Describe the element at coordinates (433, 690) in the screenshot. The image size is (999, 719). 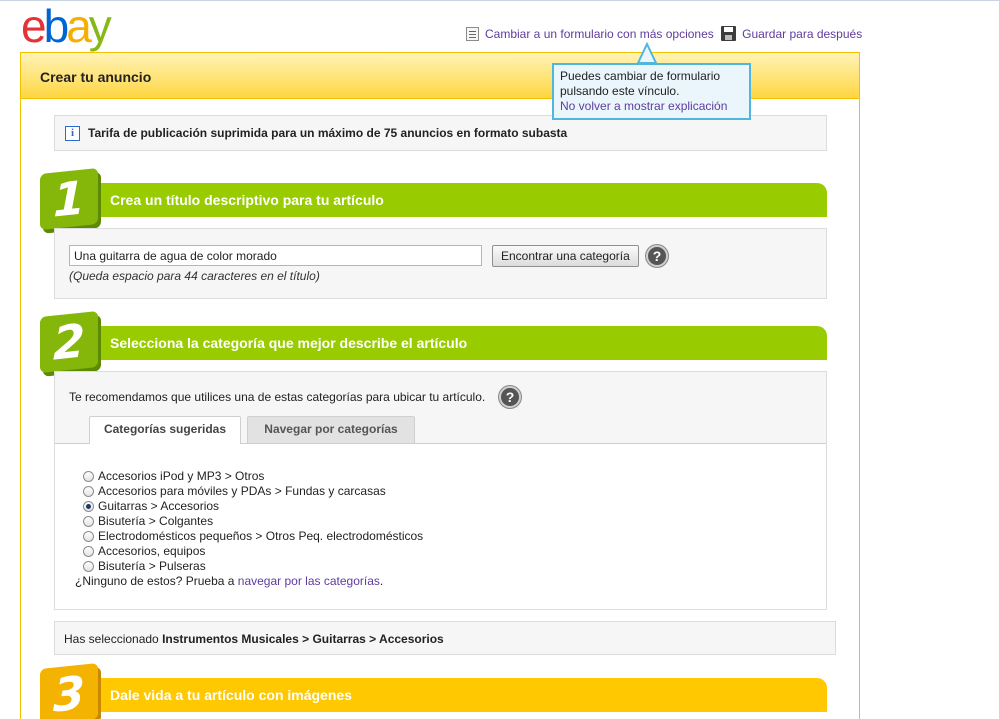
I see `step-3-header: 3 Dale vida a tu artículo con imágenes` at that location.